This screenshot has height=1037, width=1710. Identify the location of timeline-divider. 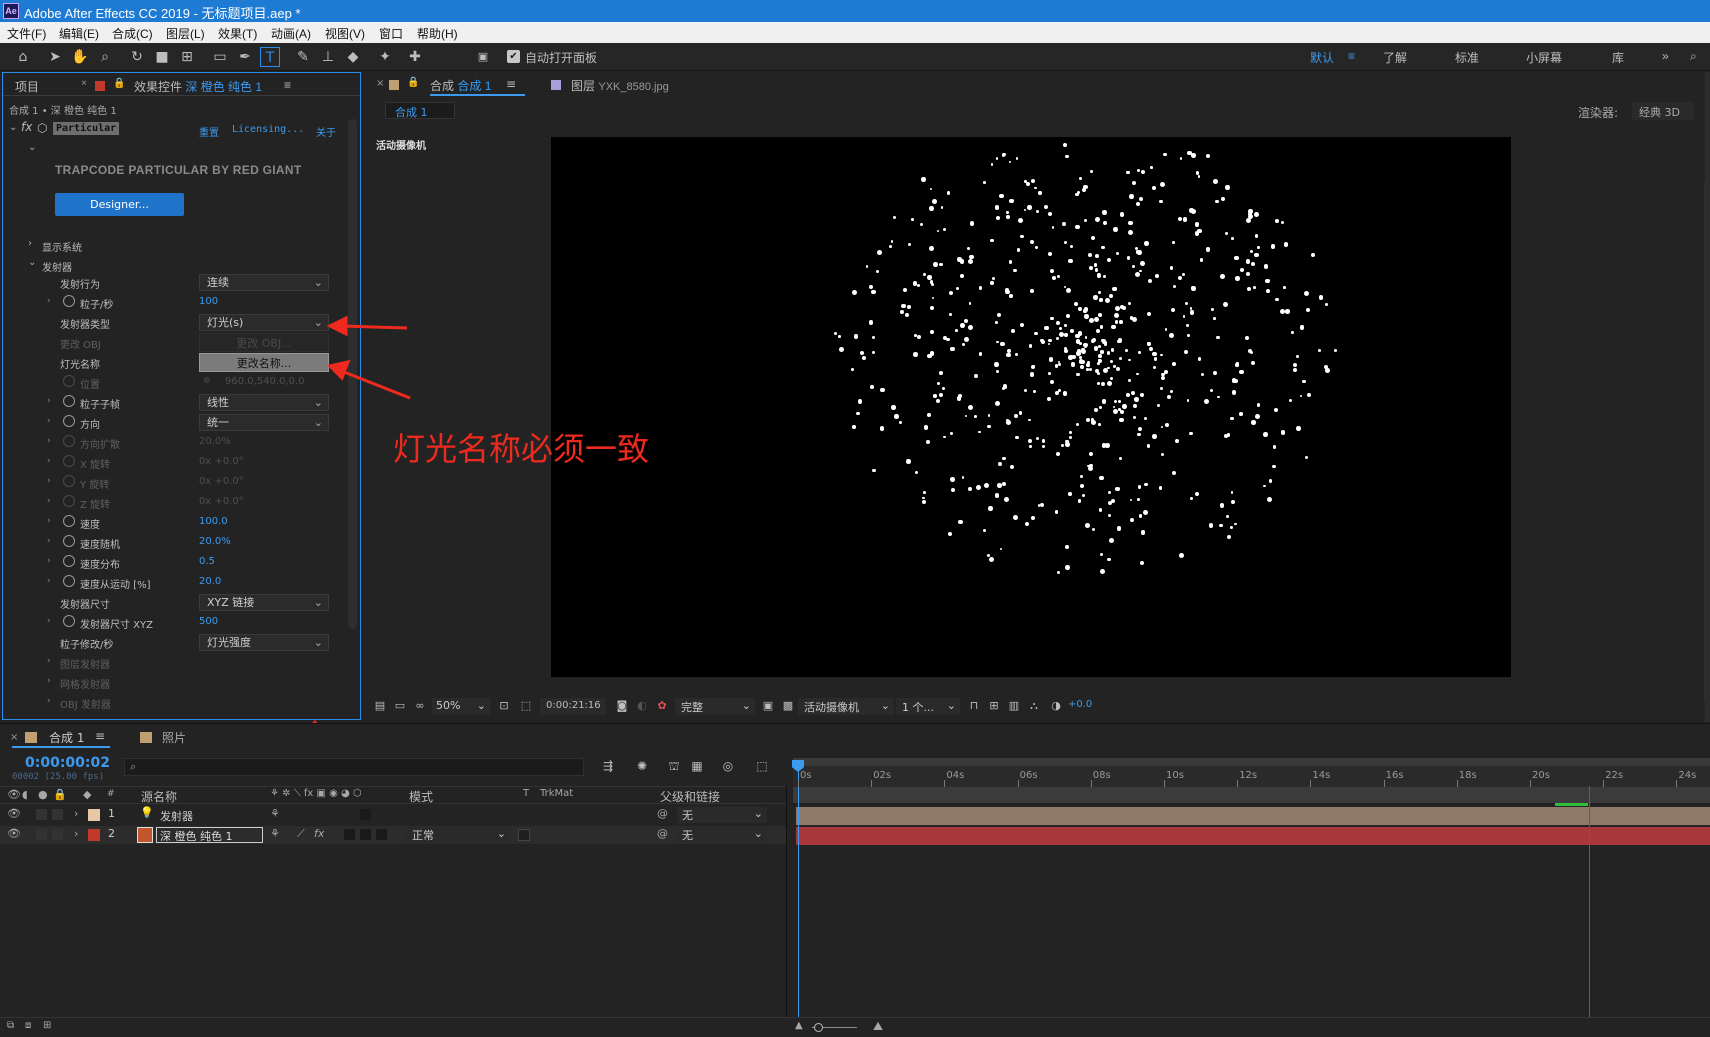
(786, 911).